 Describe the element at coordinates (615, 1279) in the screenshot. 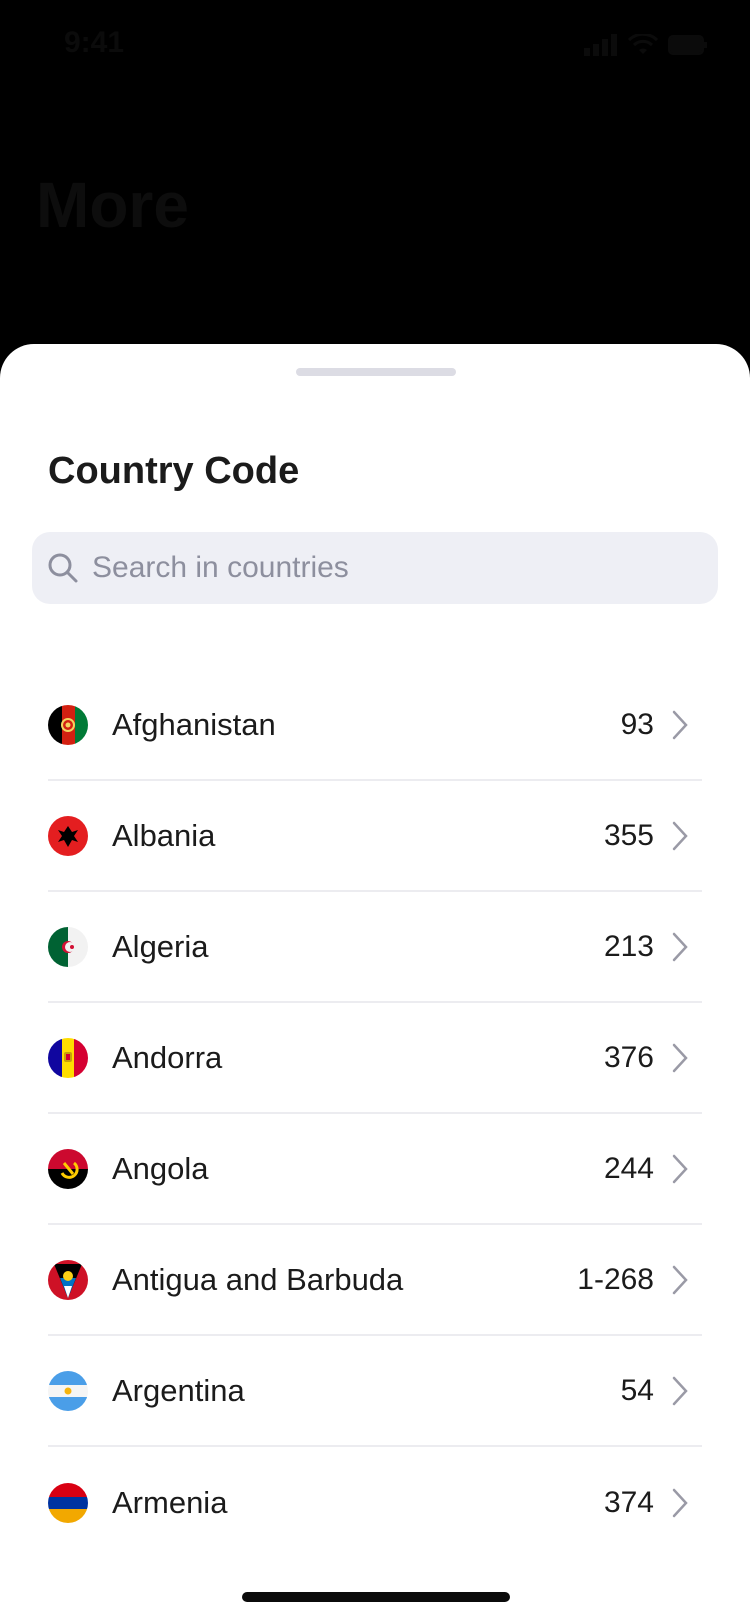

I see `country-code: 1-268` at that location.